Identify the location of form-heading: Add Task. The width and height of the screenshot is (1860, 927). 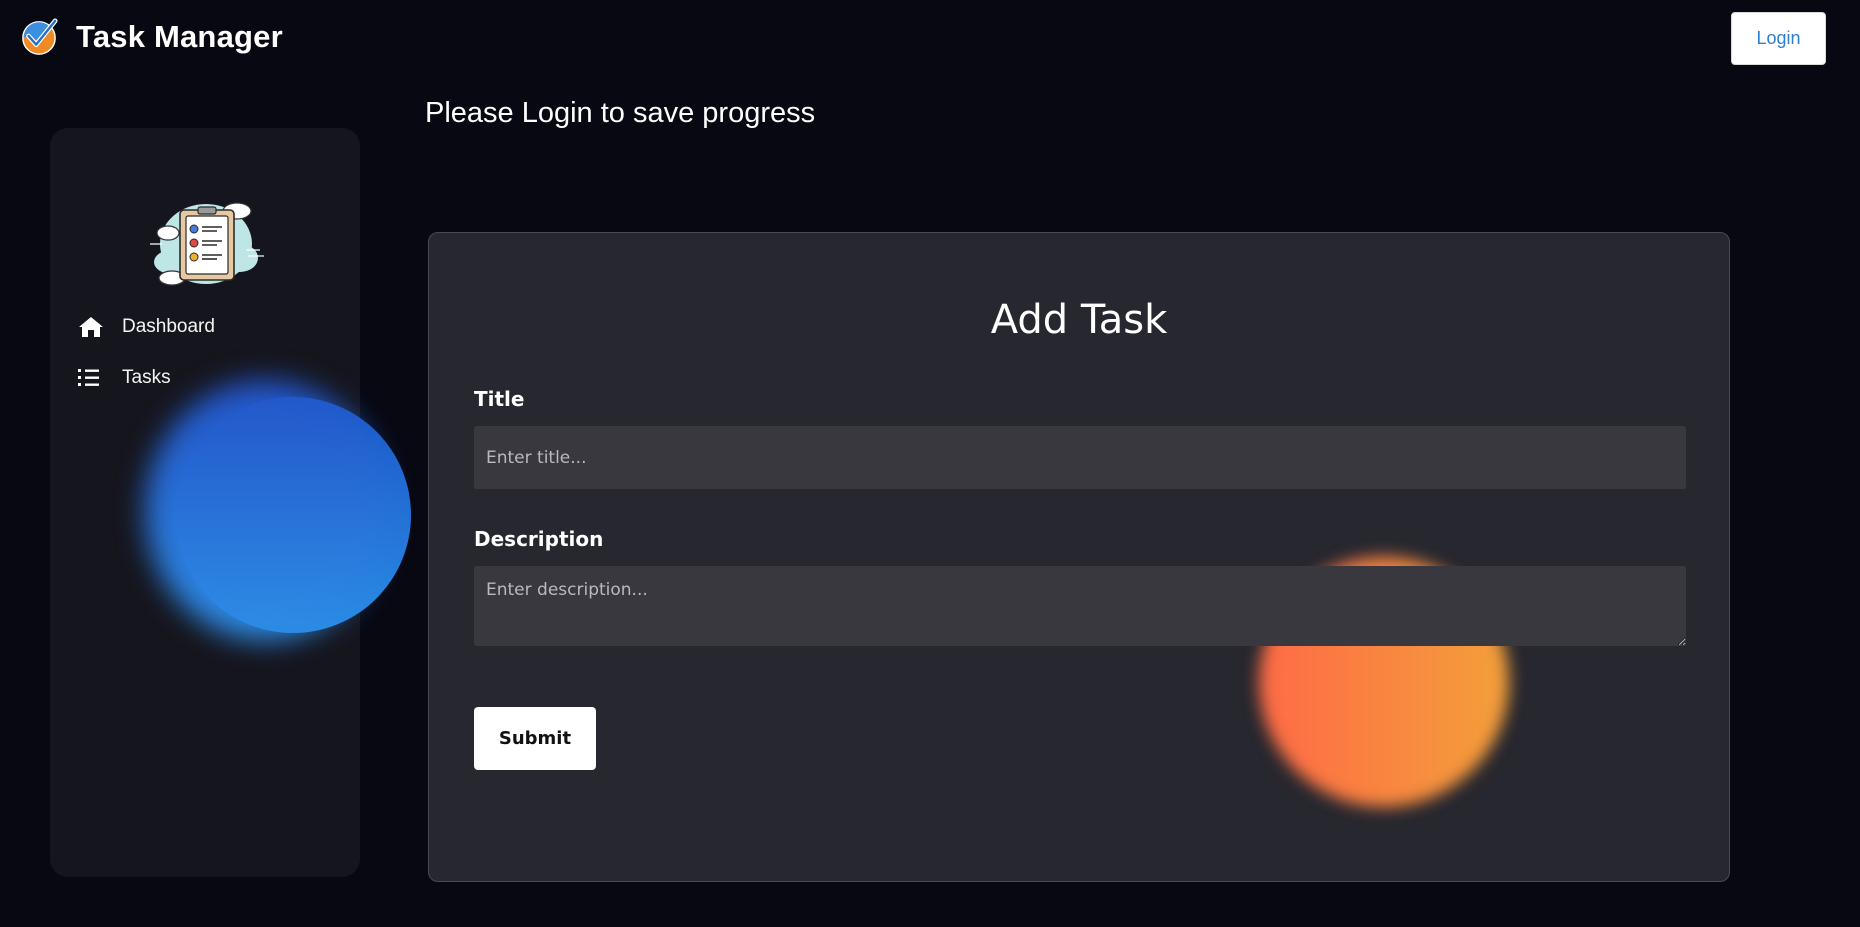
(1079, 320).